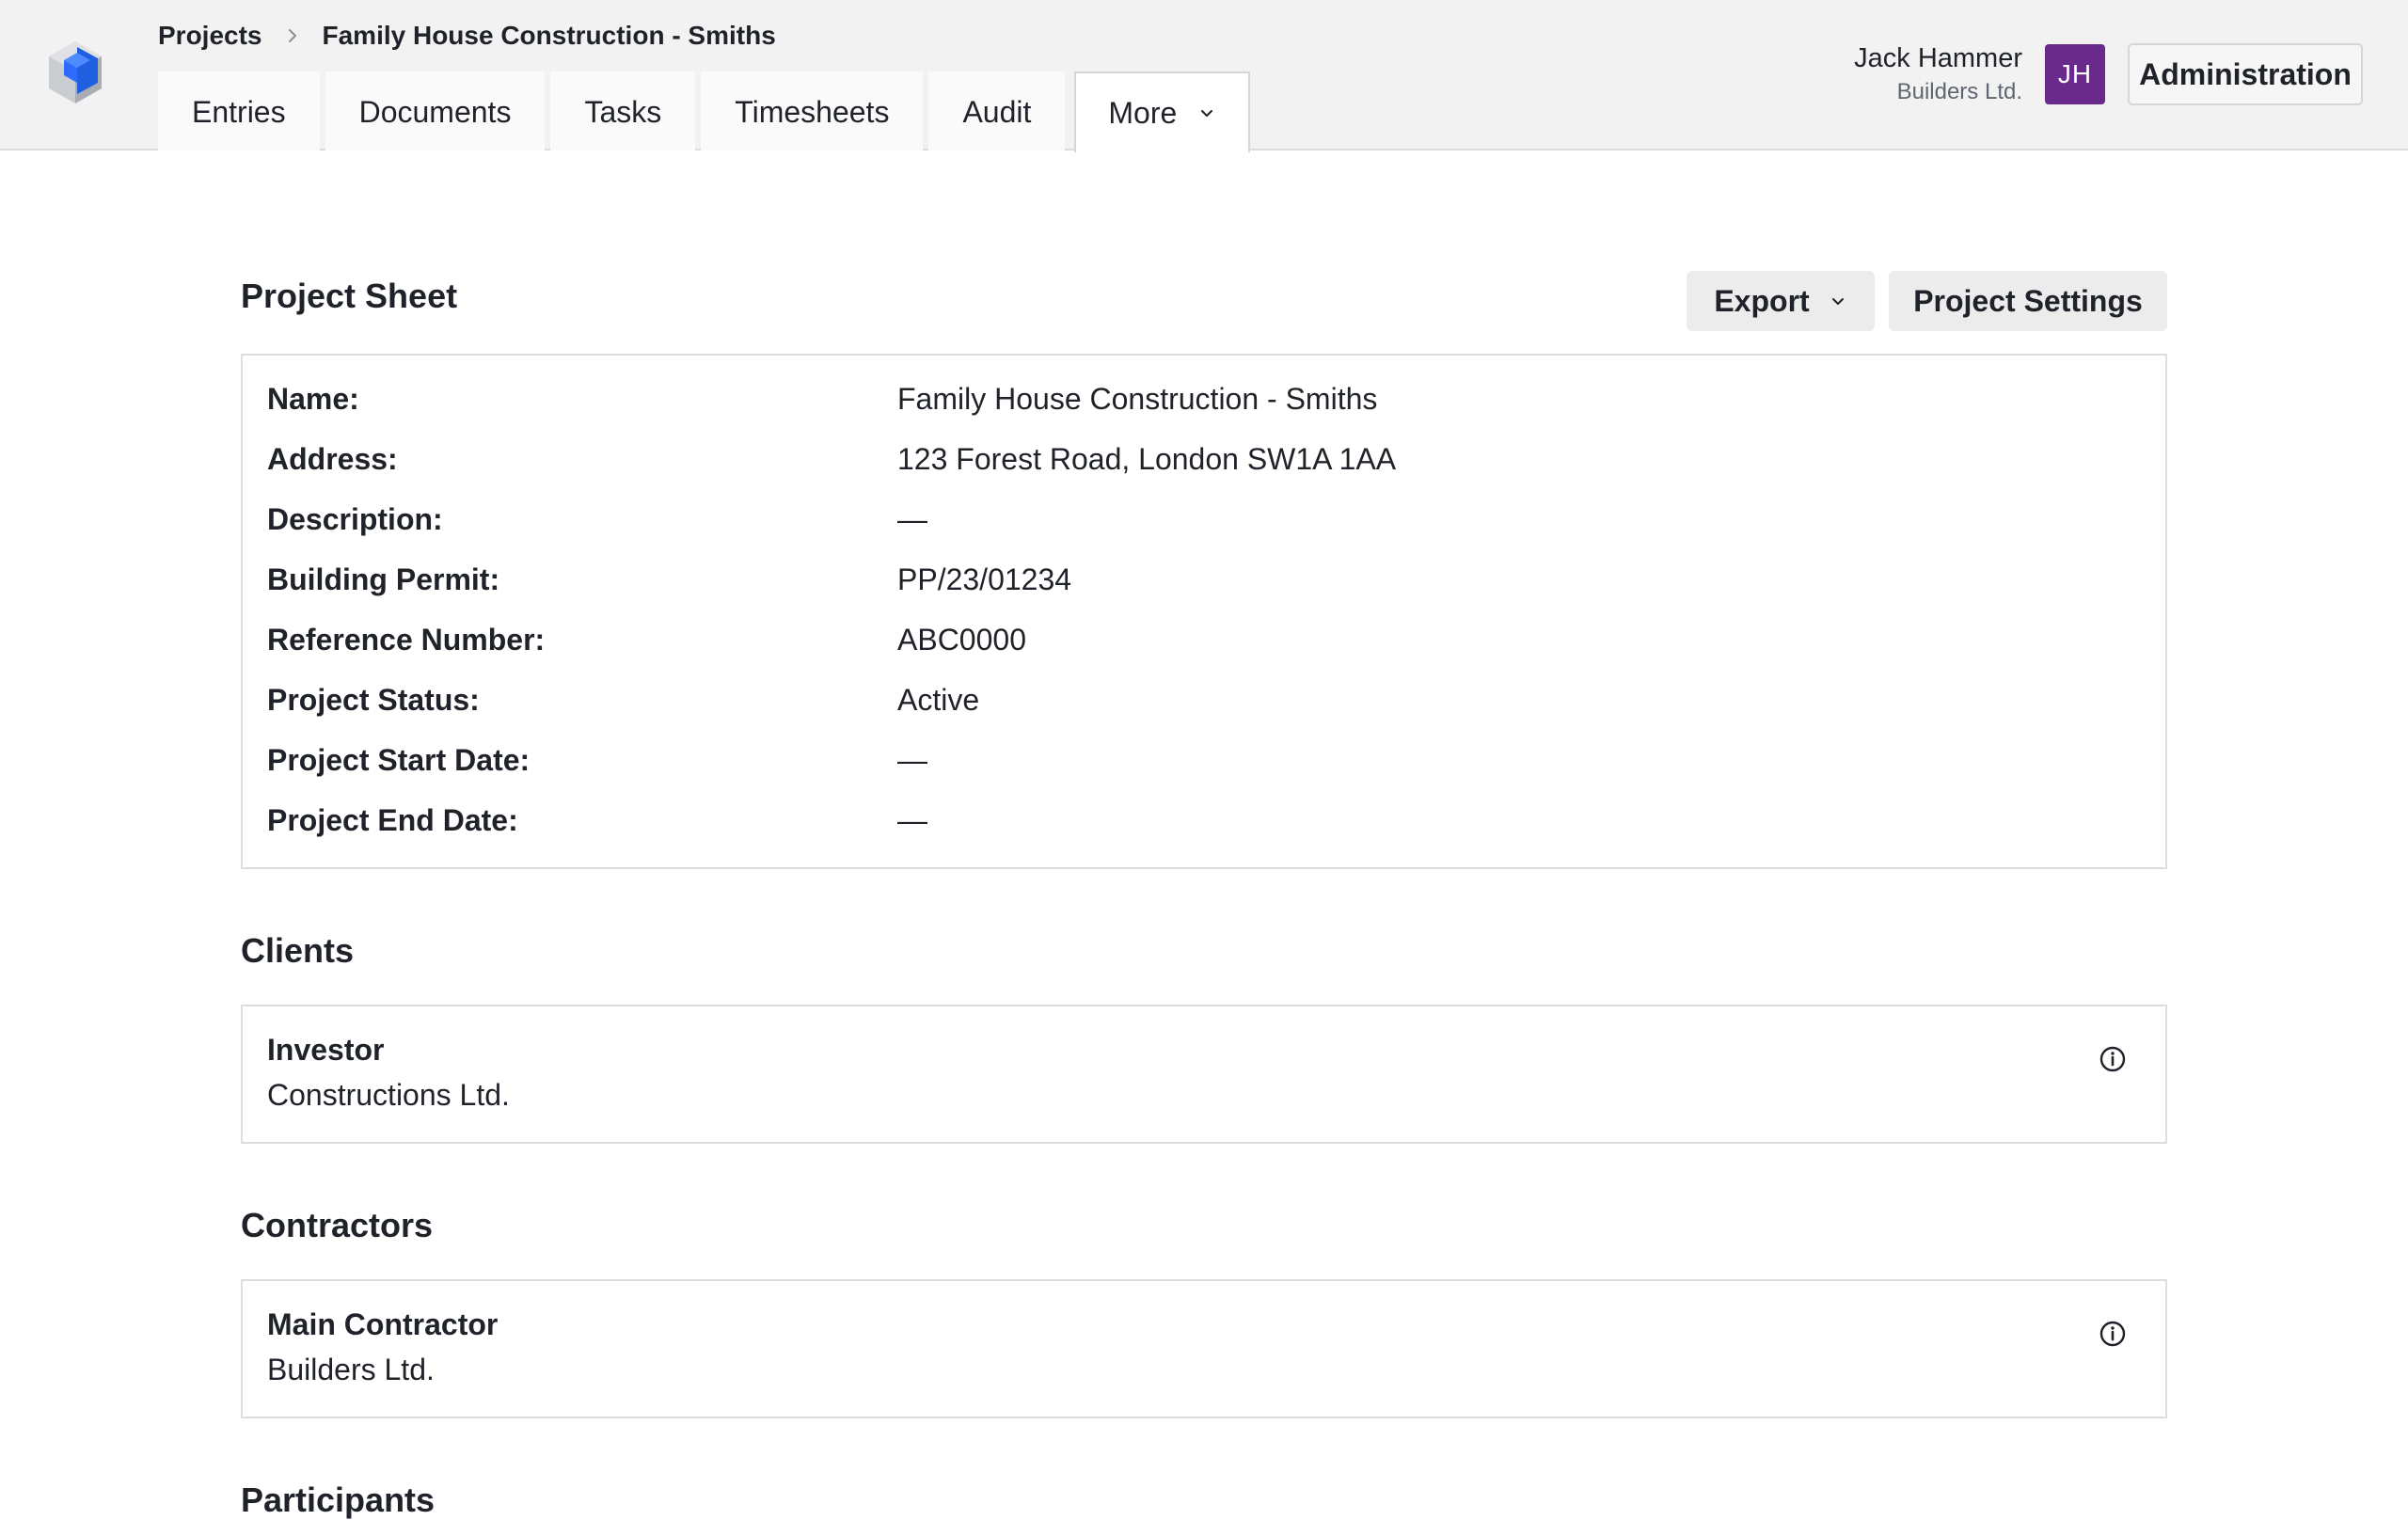 The width and height of the screenshot is (2408, 1520). What do you see at coordinates (1204, 1348) in the screenshot?
I see `contractor-card: Main Contractor Builders Ltd.` at bounding box center [1204, 1348].